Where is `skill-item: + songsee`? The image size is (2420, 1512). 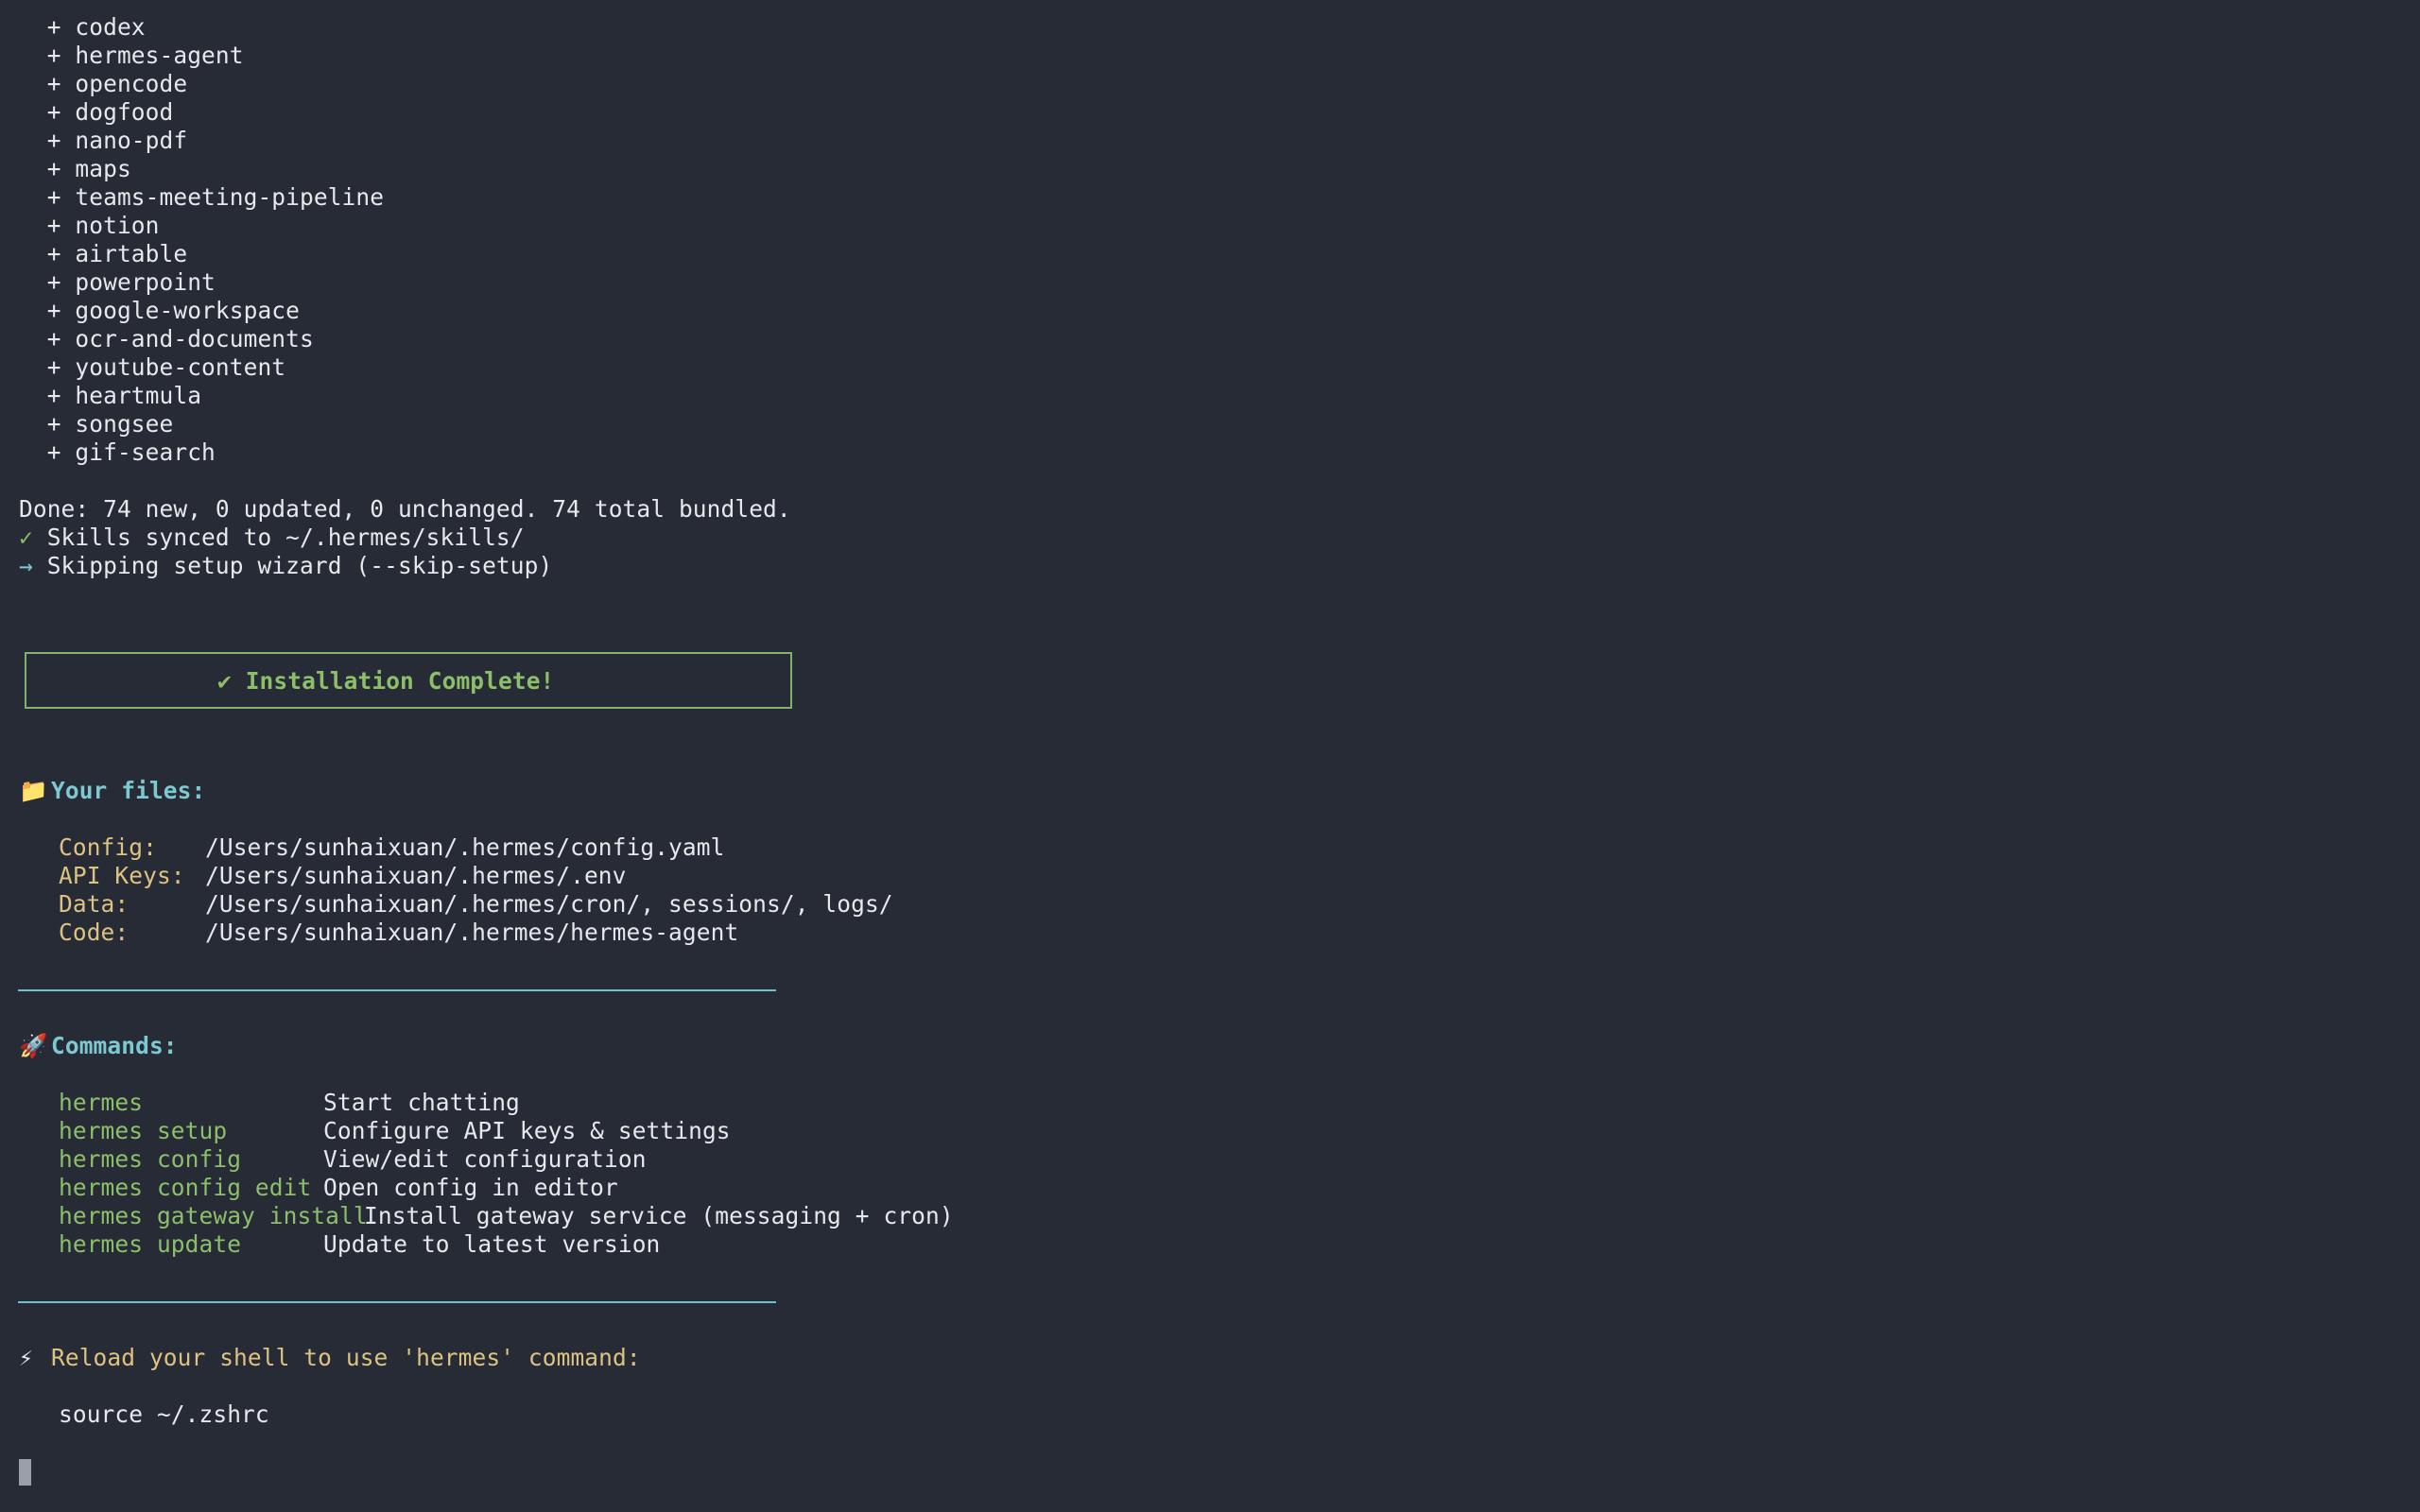 skill-item: + songsee is located at coordinates (96, 424).